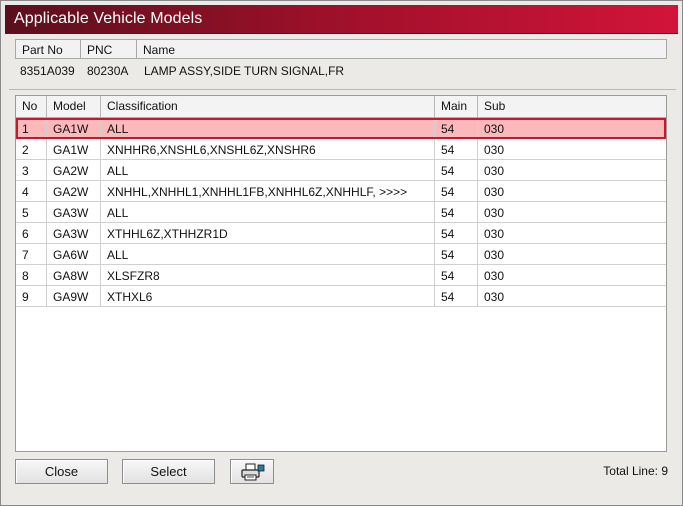 This screenshot has width=683, height=506. Describe the element at coordinates (61, 471) in the screenshot. I see `close-button: Close` at that location.